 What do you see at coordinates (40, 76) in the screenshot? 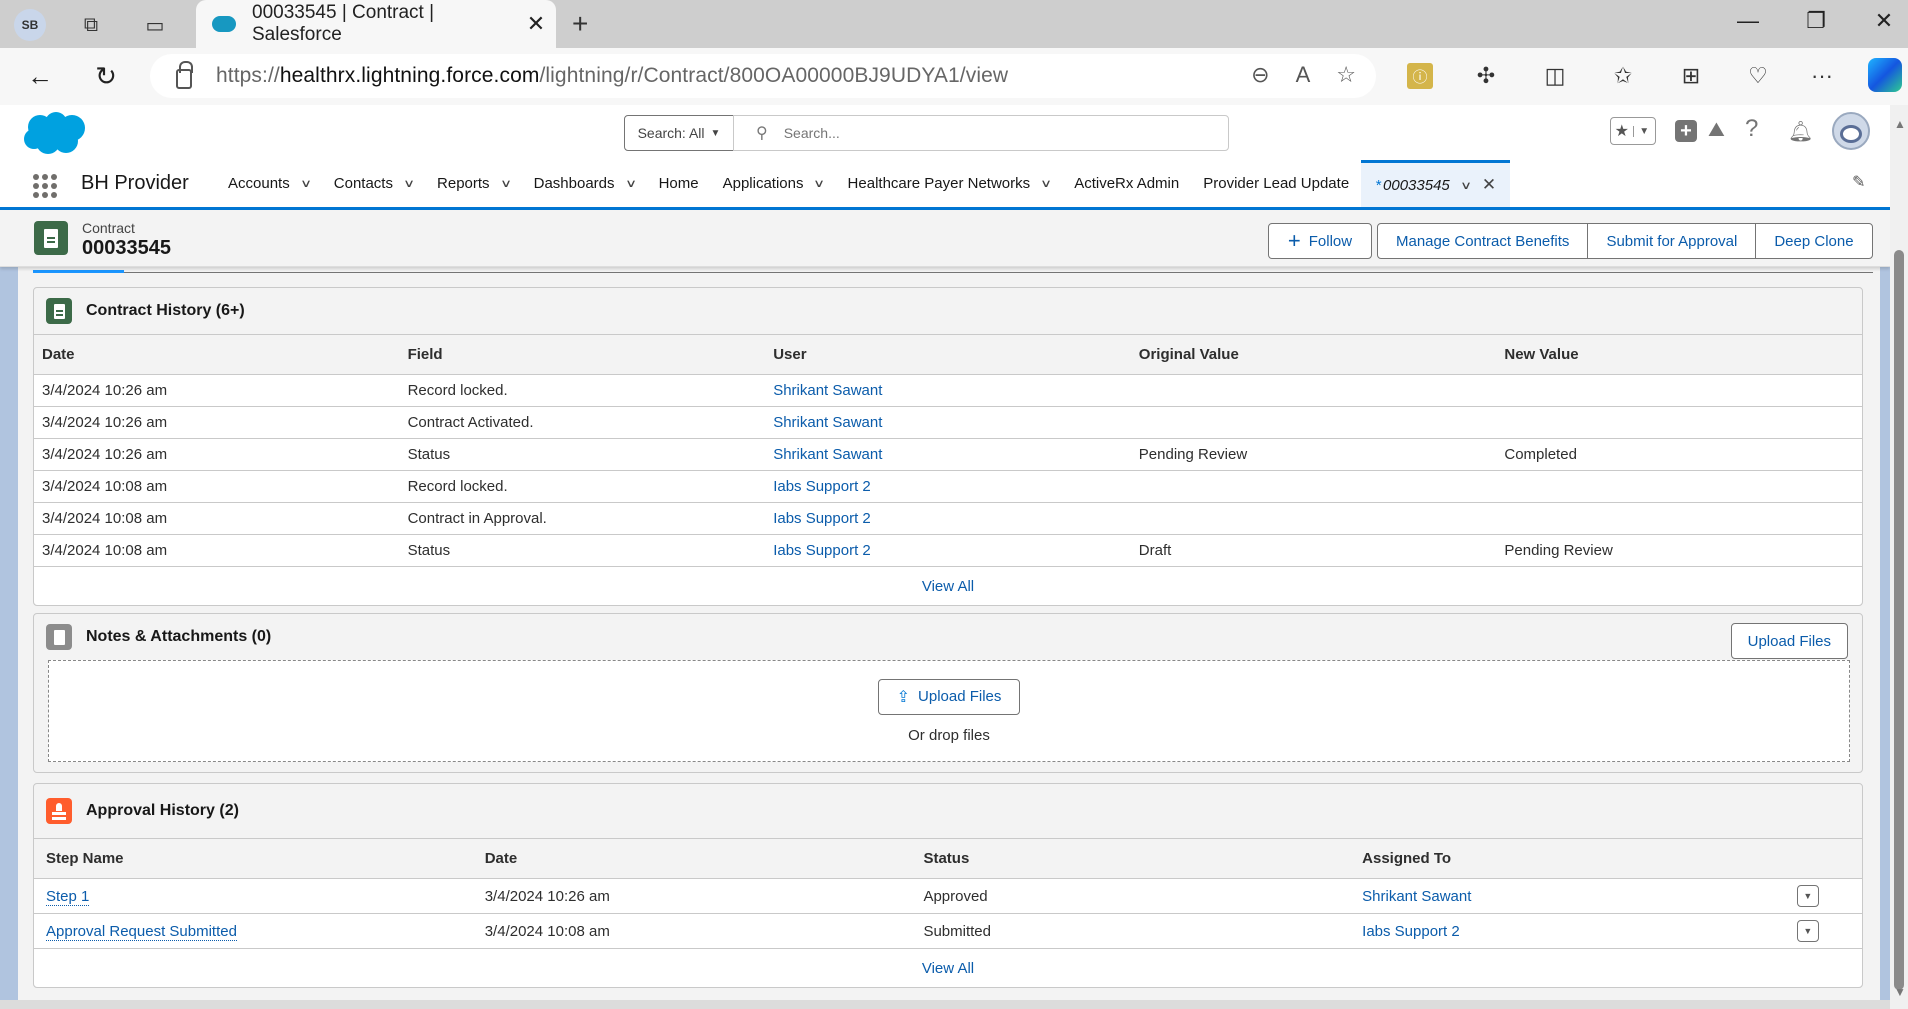
I see `back-icon: ←` at bounding box center [40, 76].